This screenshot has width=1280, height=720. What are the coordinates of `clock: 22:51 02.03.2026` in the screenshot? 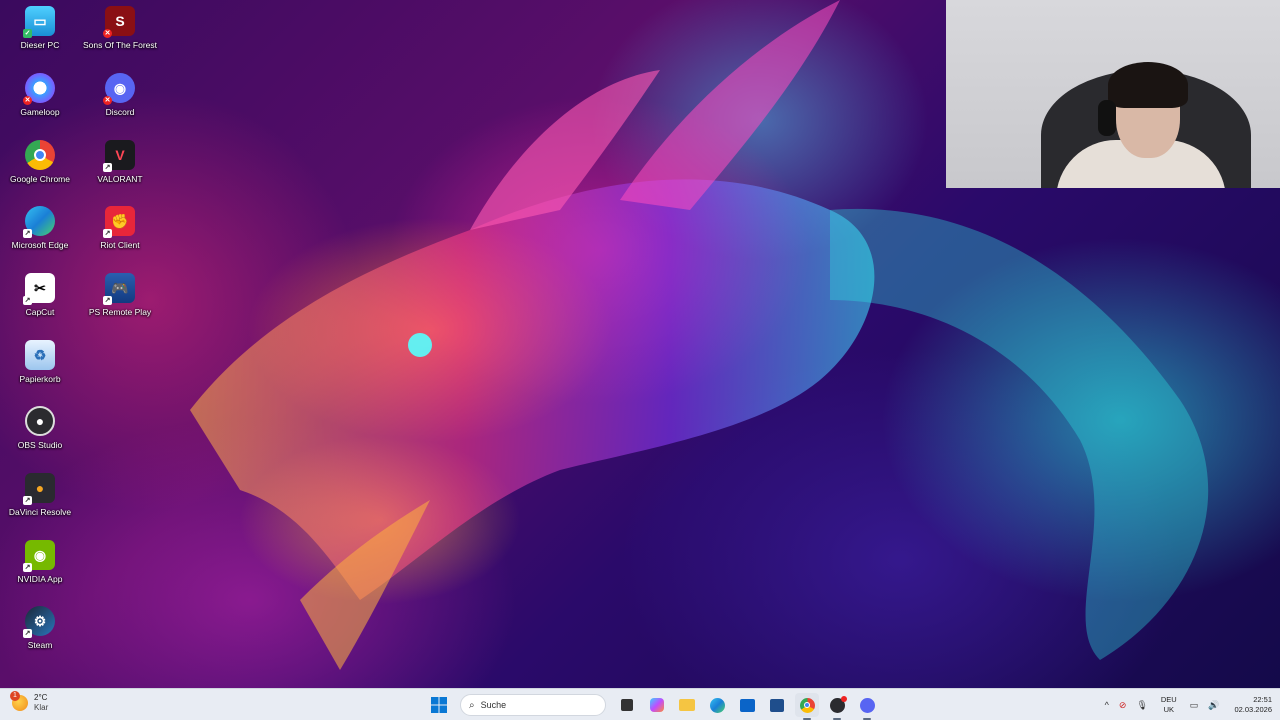 It's located at (1253, 705).